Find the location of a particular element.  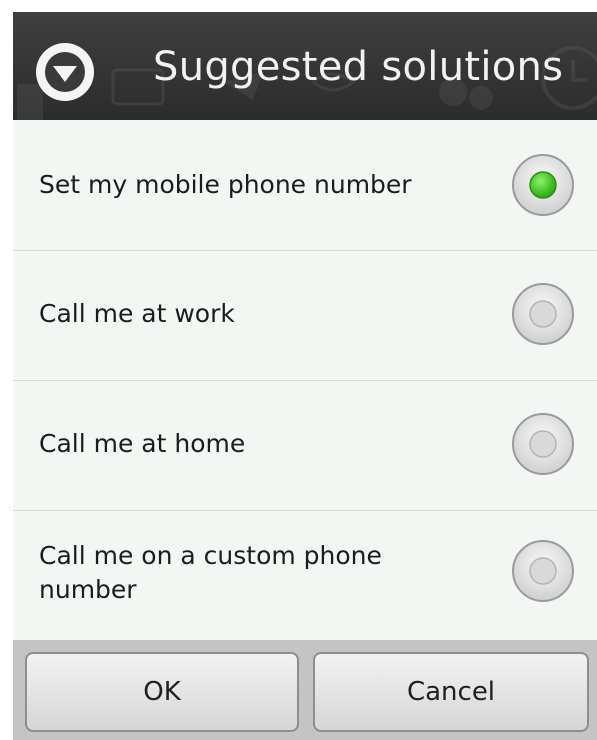

dialog-title-bar: Suggested solutions is located at coordinates (305, 66).